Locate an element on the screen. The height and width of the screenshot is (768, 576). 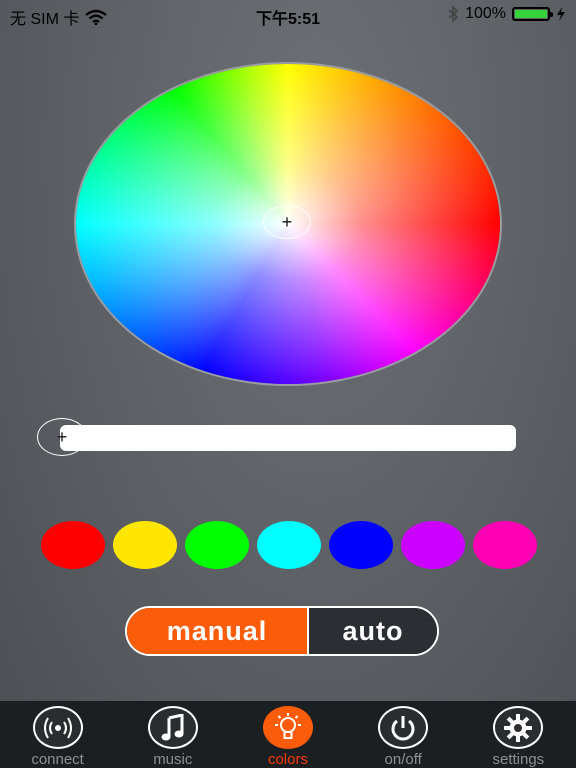
tab-settings: settings is located at coordinates (518, 734).